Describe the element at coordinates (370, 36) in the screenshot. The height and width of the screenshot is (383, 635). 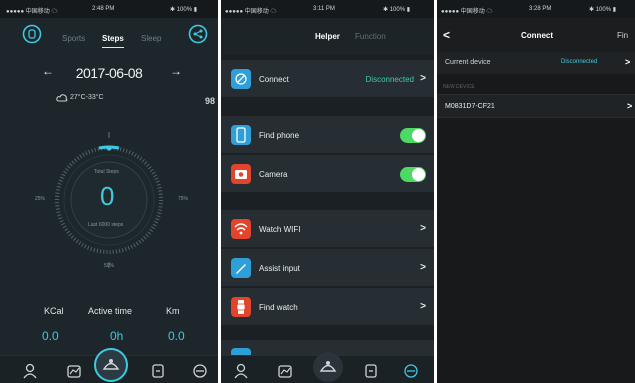
I see `tab-function: Function` at that location.